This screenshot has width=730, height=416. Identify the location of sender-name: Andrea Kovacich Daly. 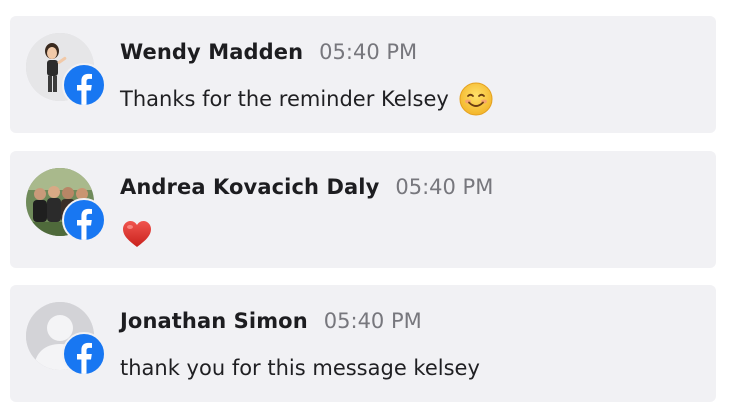
(249, 187).